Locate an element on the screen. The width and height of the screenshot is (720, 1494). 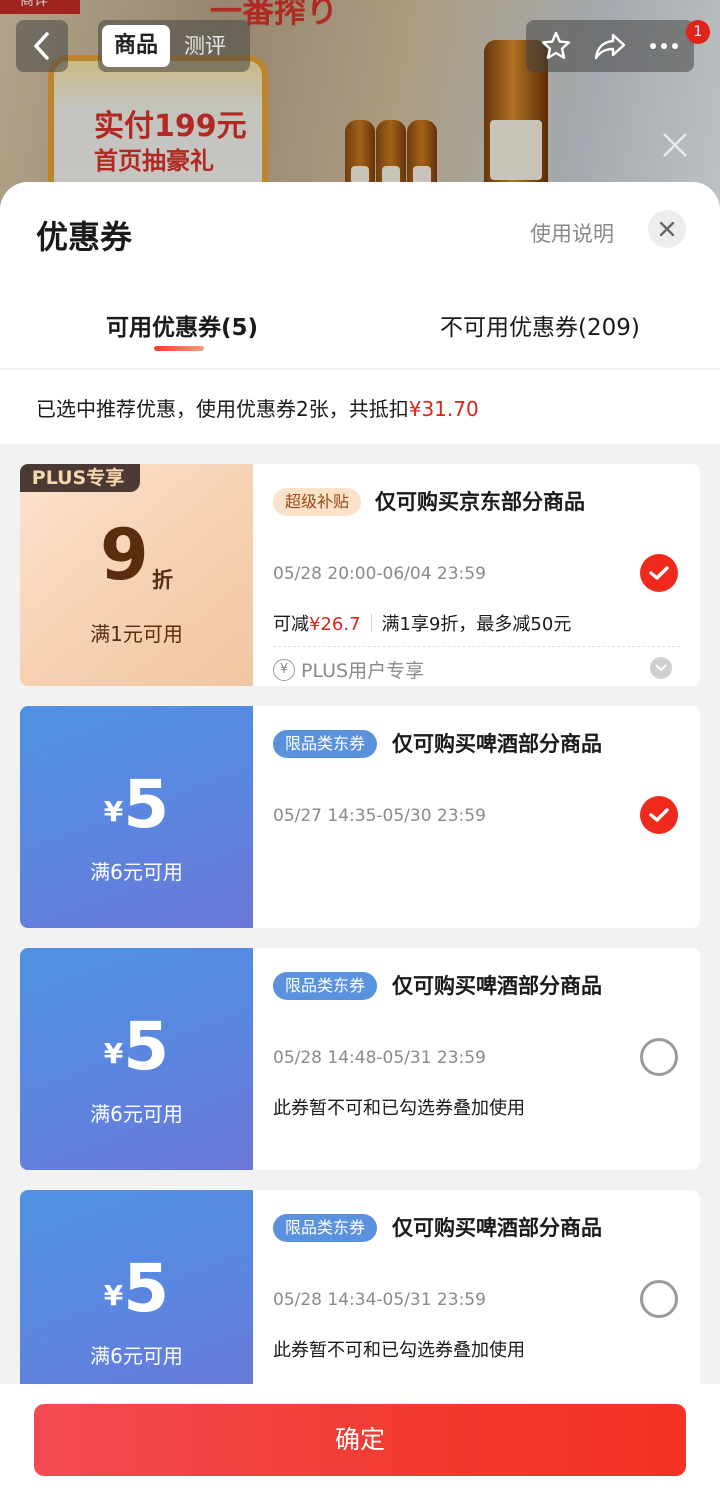
confirm-button: 确定 is located at coordinates (360, 1440).